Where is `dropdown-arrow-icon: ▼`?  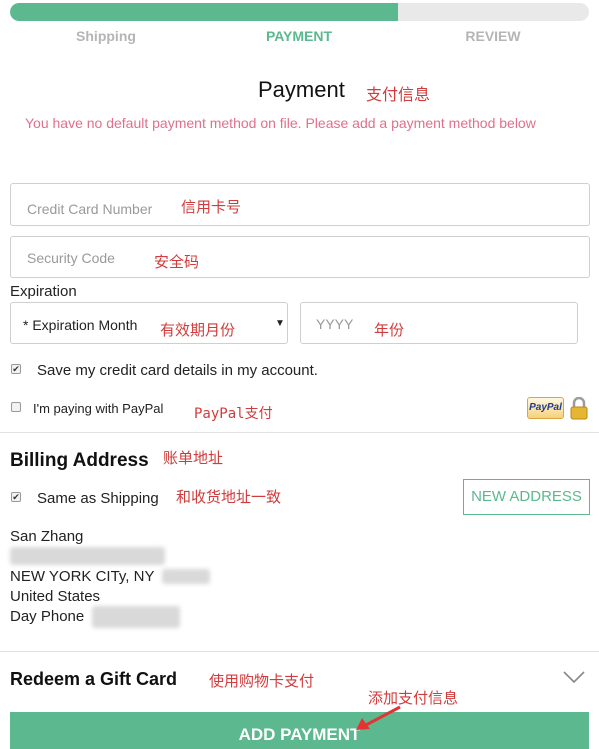
dropdown-arrow-icon: ▼ is located at coordinates (280, 323).